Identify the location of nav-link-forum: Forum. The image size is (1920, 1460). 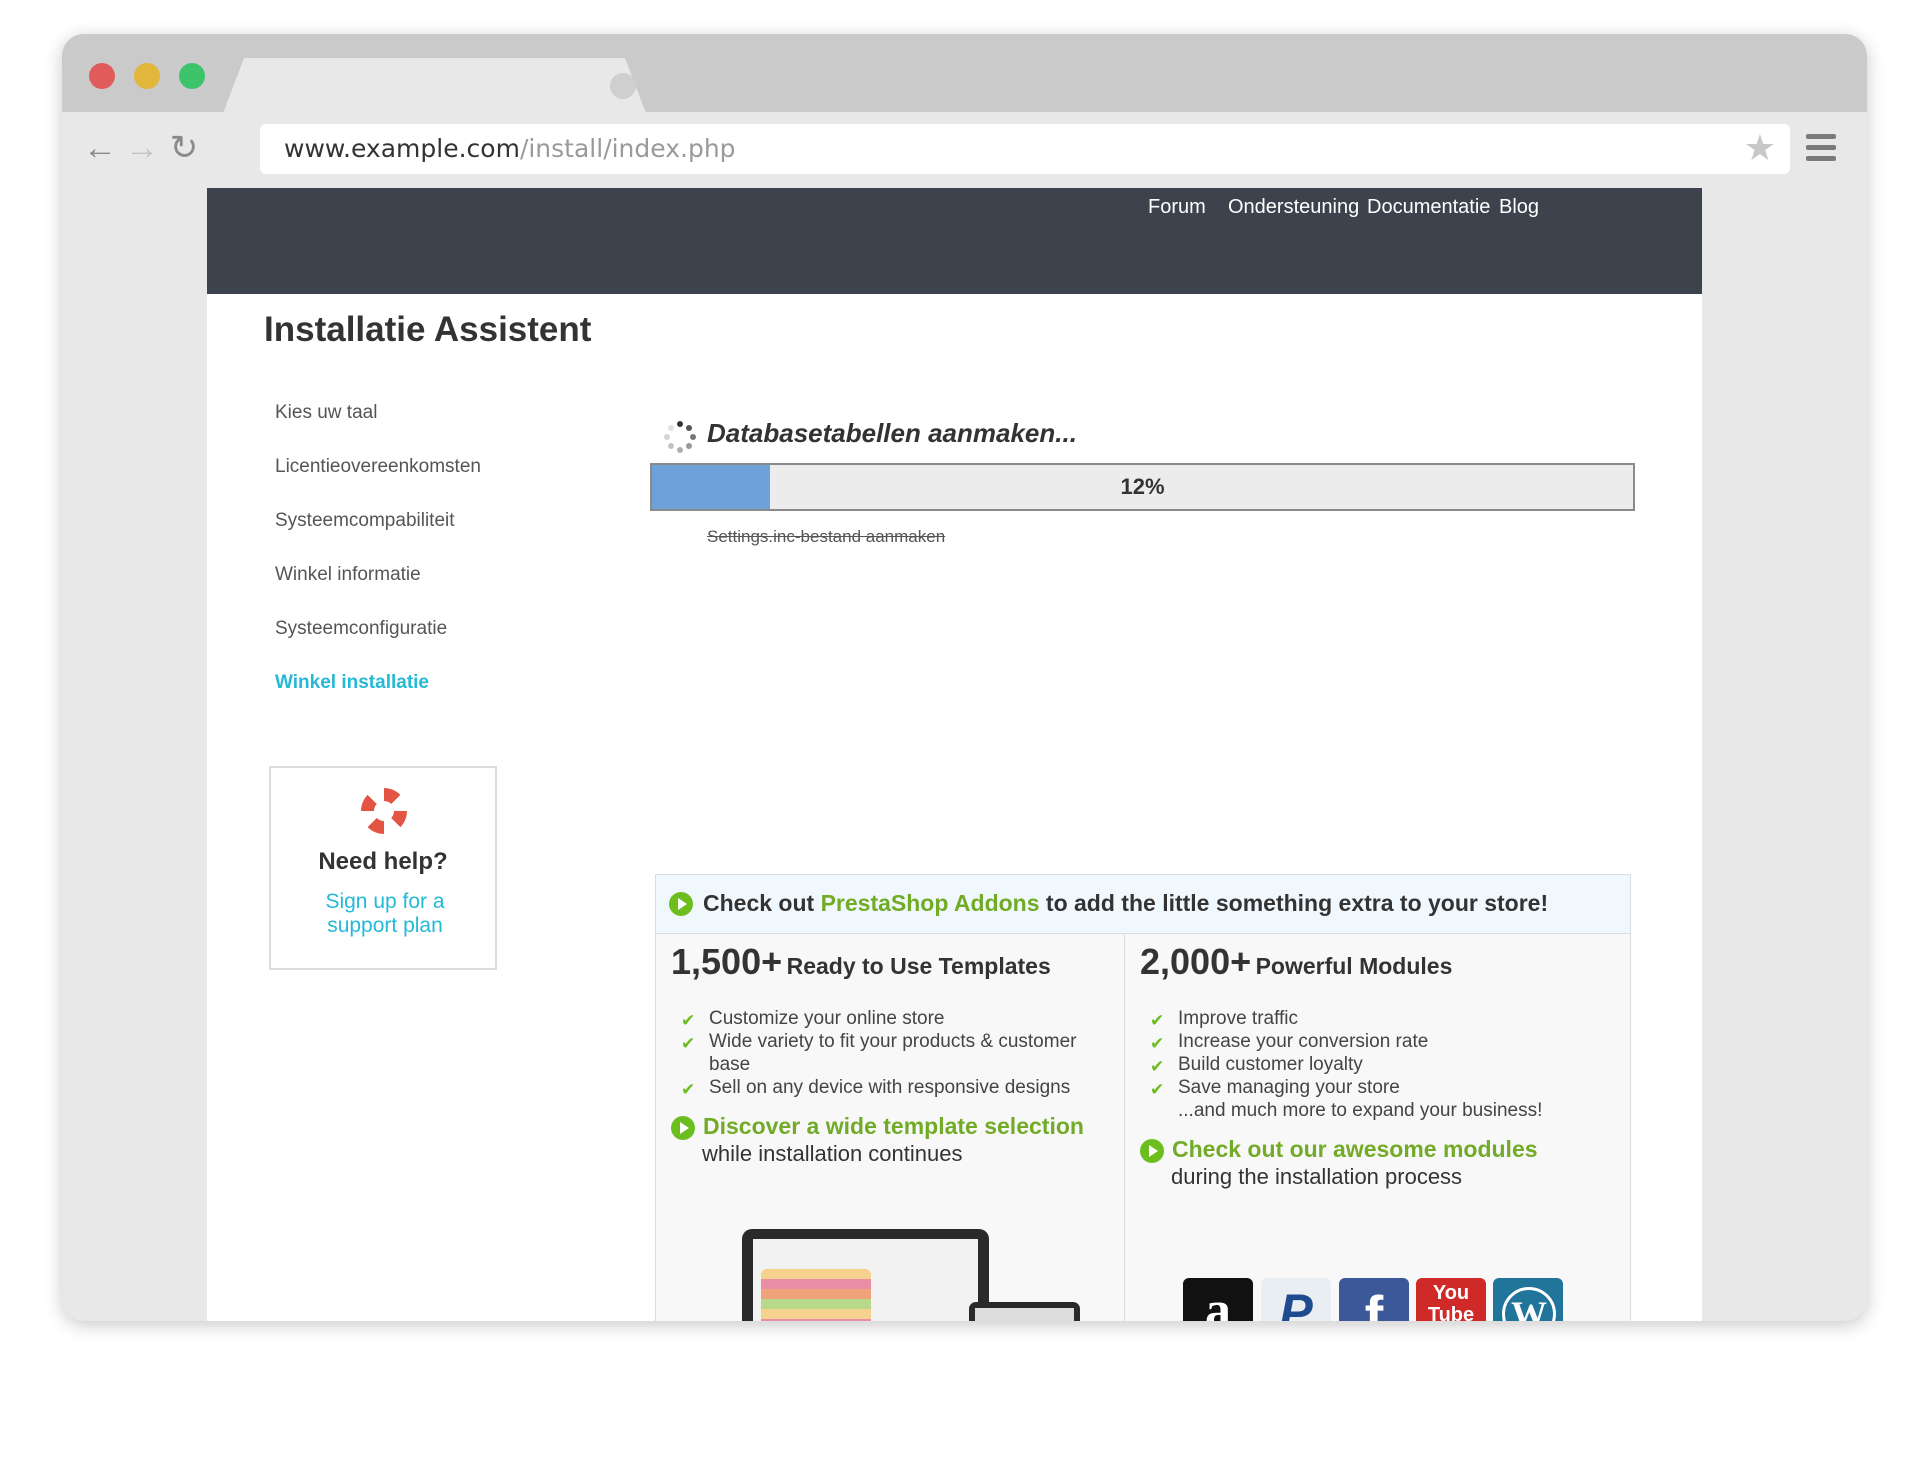
(1177, 207).